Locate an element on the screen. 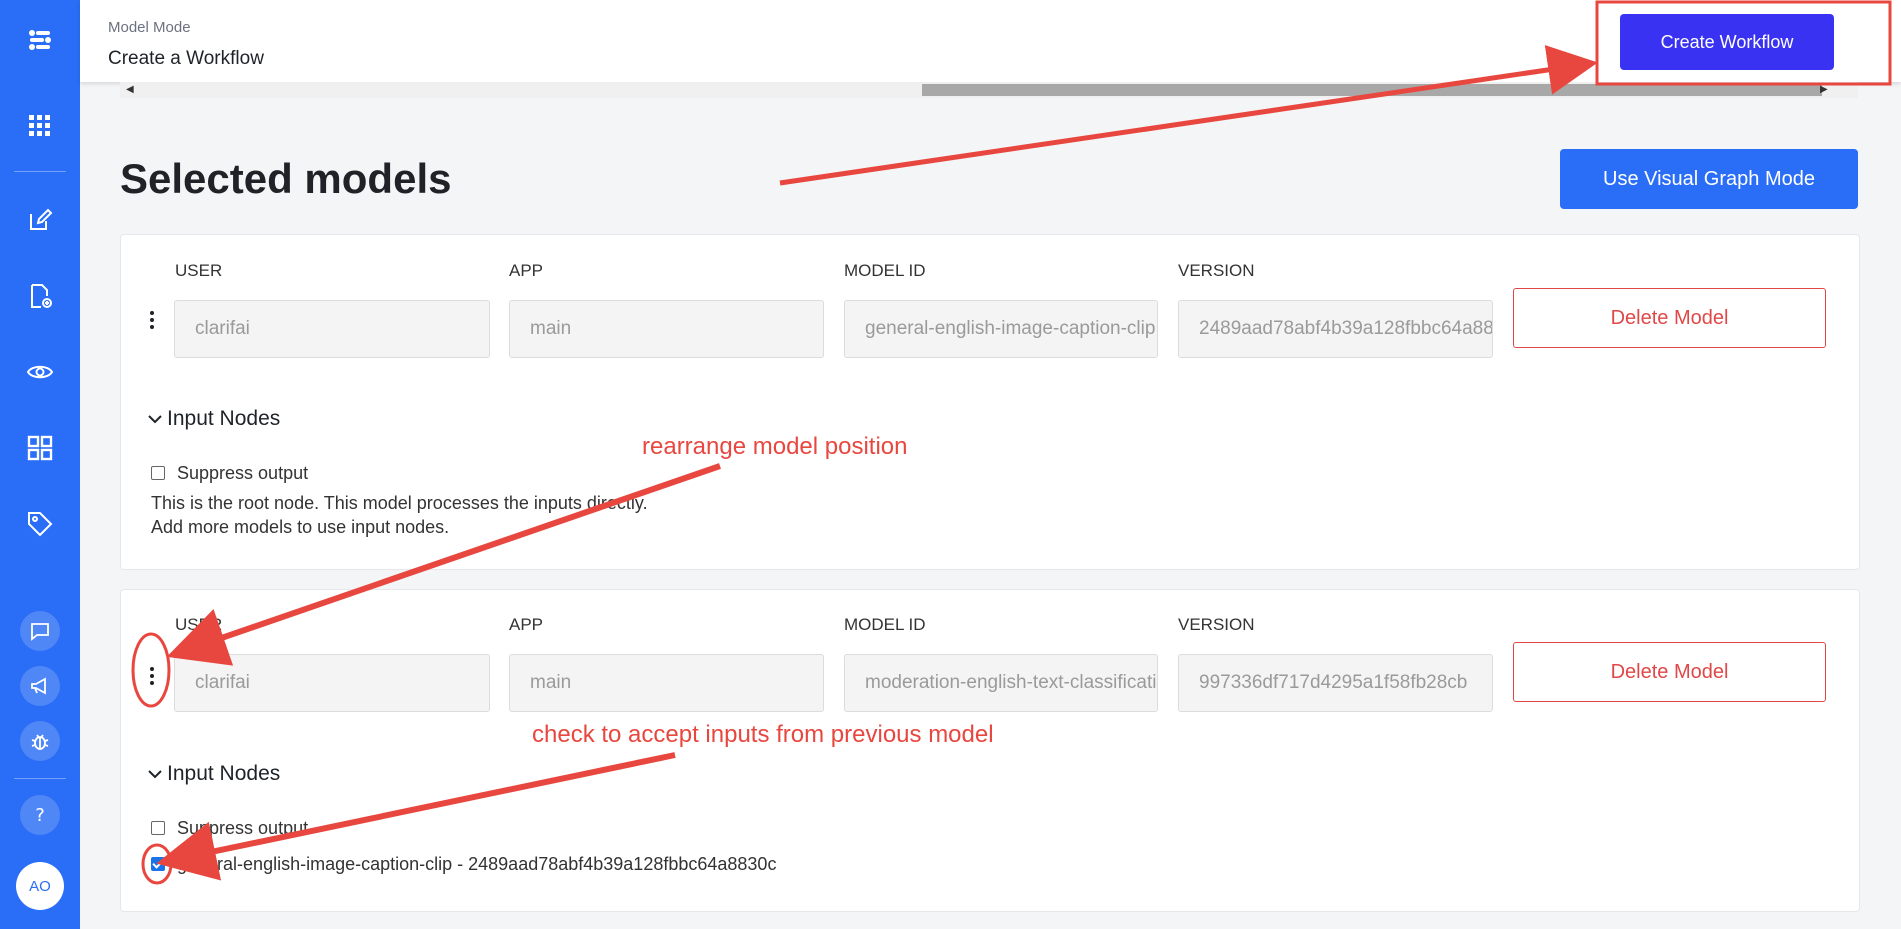 This screenshot has height=929, width=1901. scrollbar-thumb is located at coordinates (1372, 90).